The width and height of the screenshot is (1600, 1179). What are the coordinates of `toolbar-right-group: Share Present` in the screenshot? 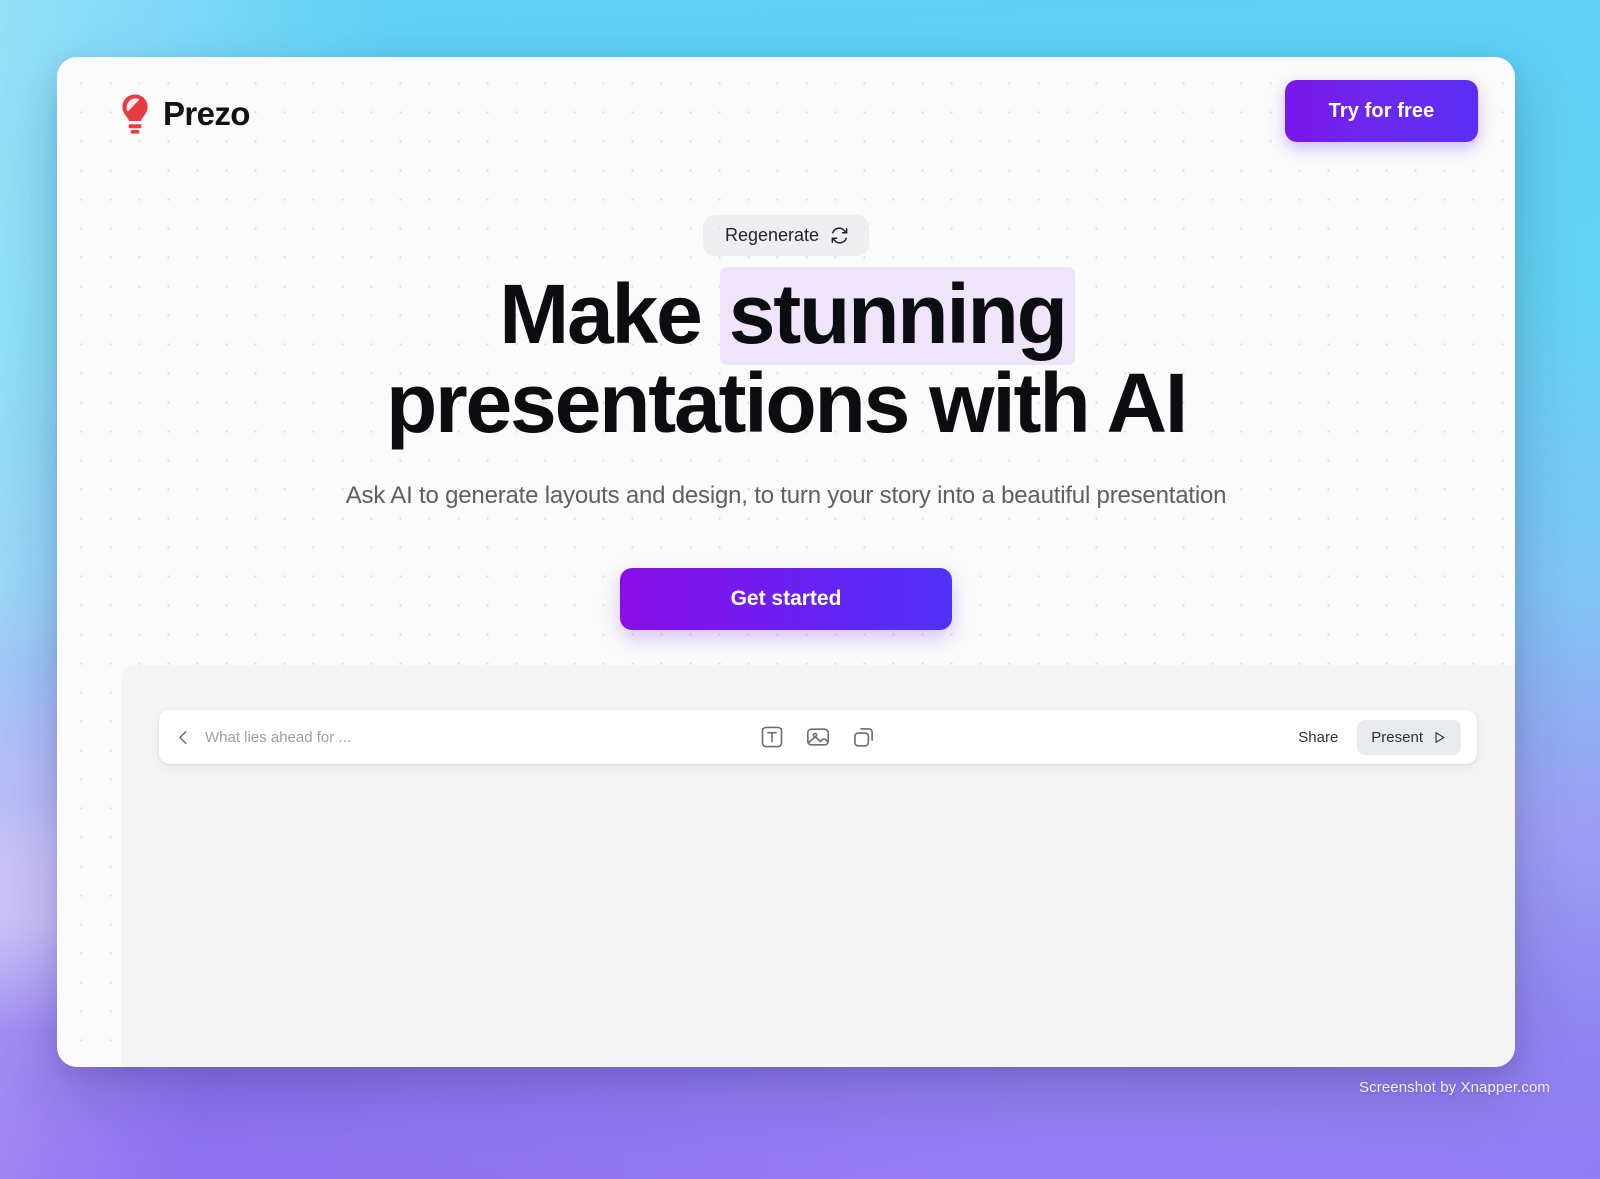 It's located at (1373, 737).